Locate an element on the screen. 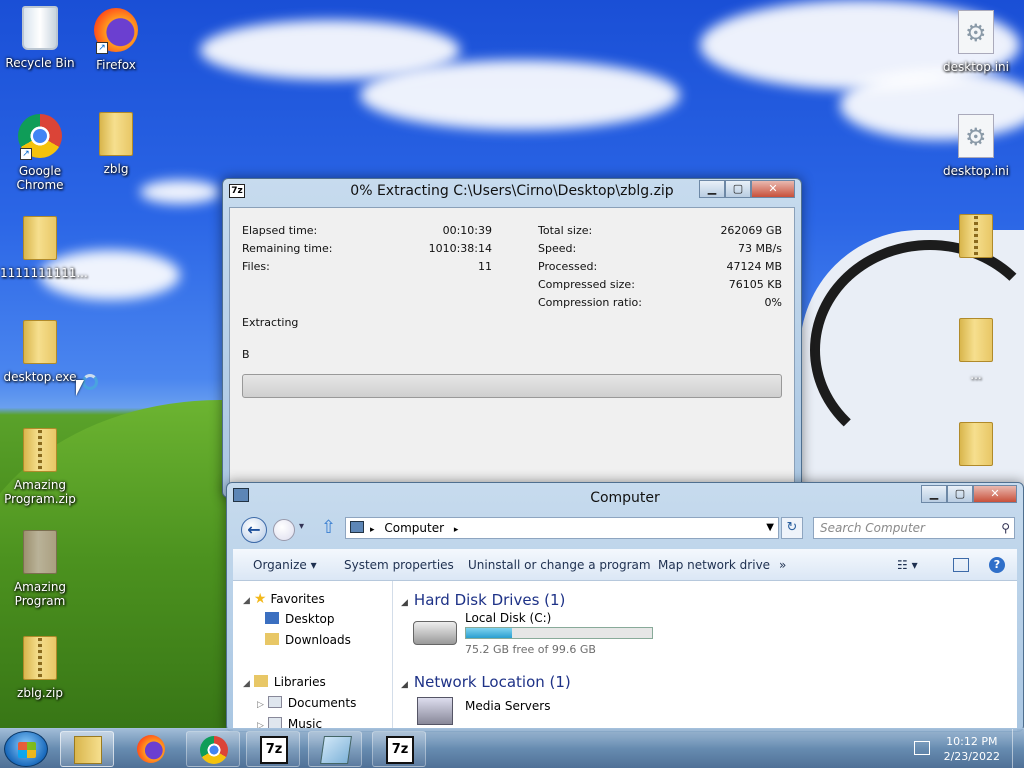 The width and height of the screenshot is (1024, 768). drive-local-disk-c: Local Disk (C:) 75.2 GB free of 99.6 GB is located at coordinates (543, 636).